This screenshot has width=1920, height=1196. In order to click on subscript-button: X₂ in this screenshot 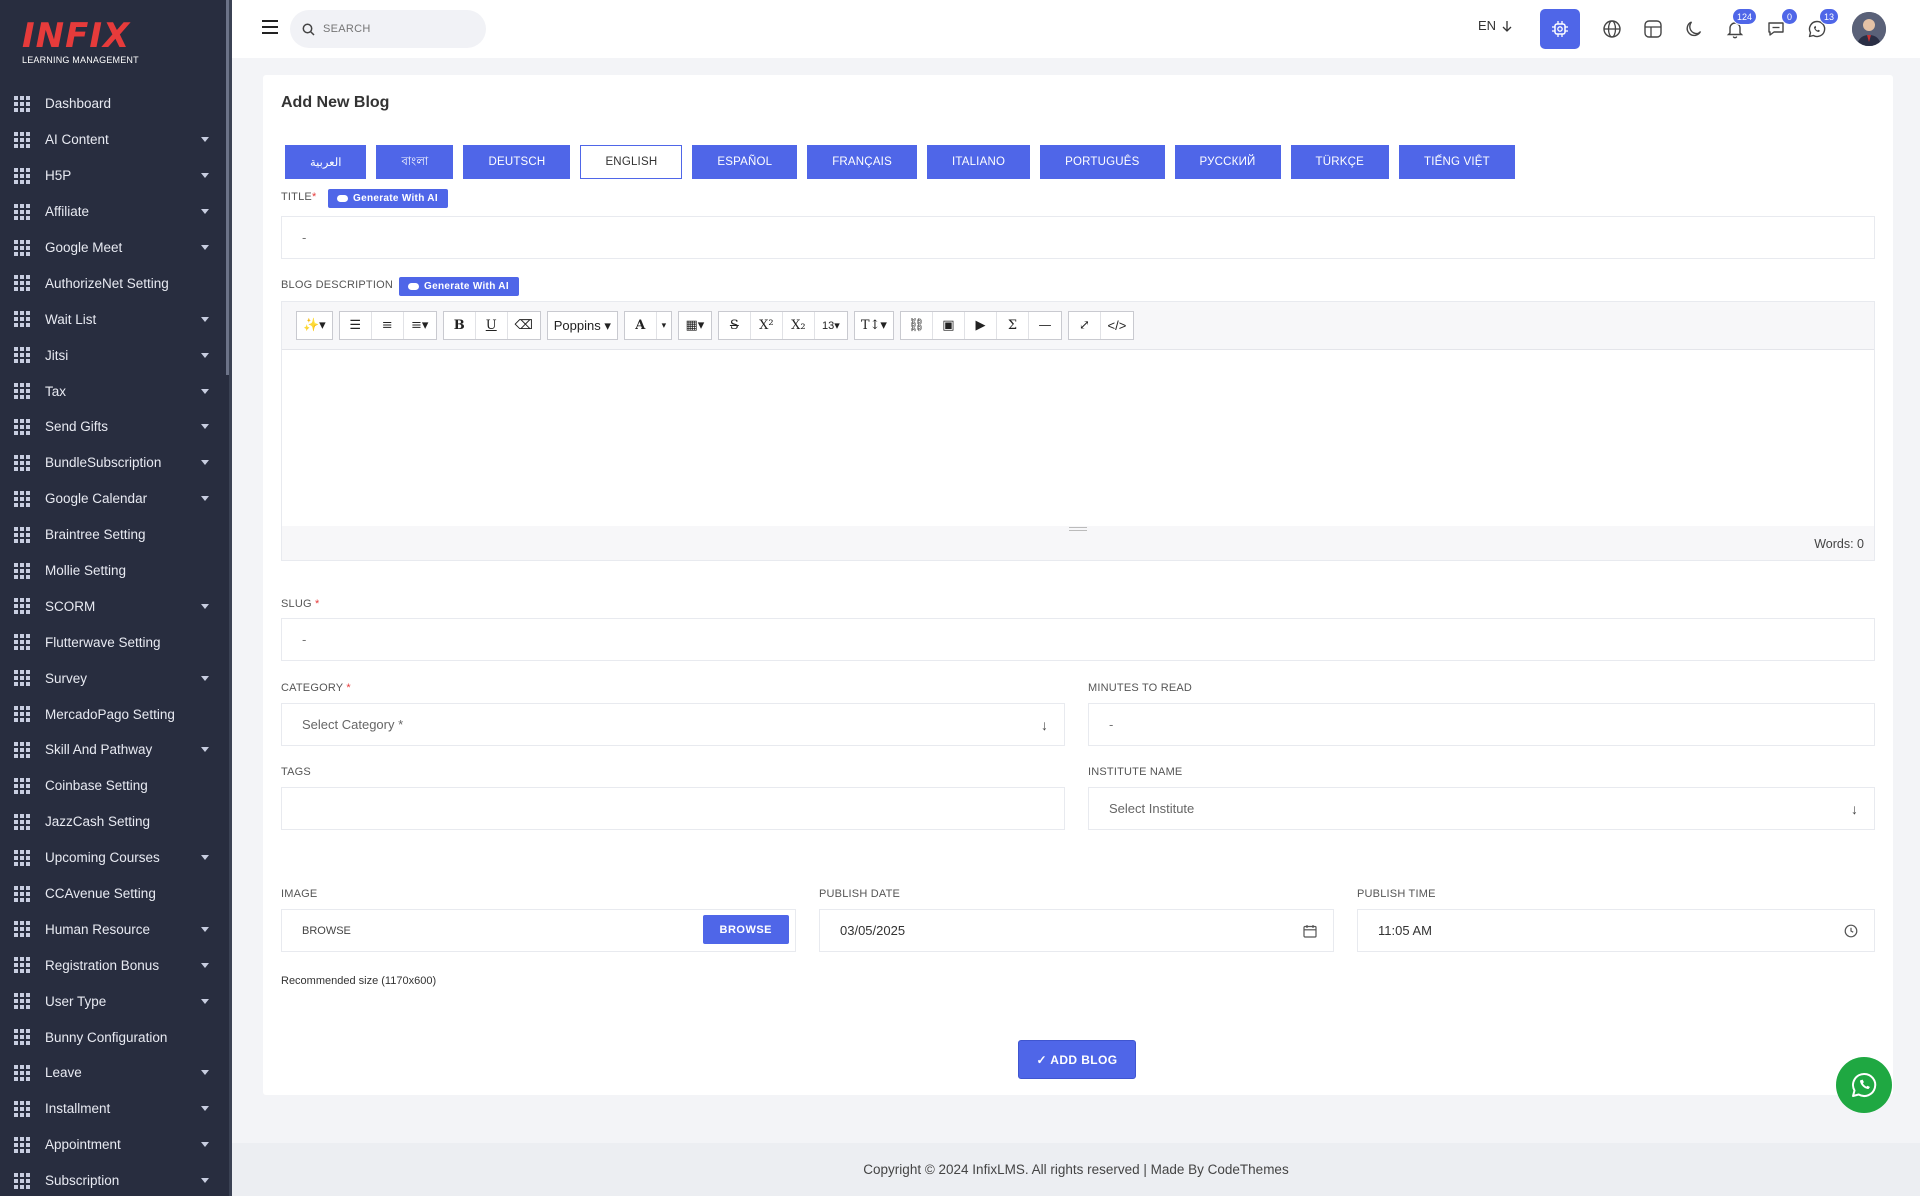, I will do `click(799, 325)`.